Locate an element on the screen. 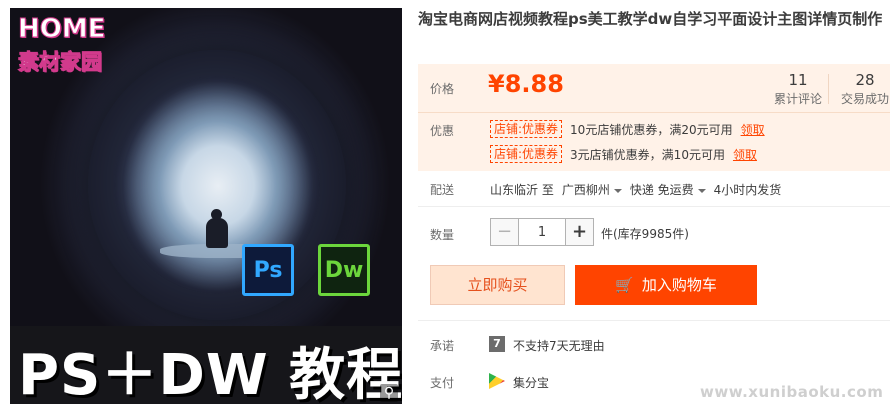 This screenshot has height=406, width=896. price-value: ¥8.88 is located at coordinates (526, 84).